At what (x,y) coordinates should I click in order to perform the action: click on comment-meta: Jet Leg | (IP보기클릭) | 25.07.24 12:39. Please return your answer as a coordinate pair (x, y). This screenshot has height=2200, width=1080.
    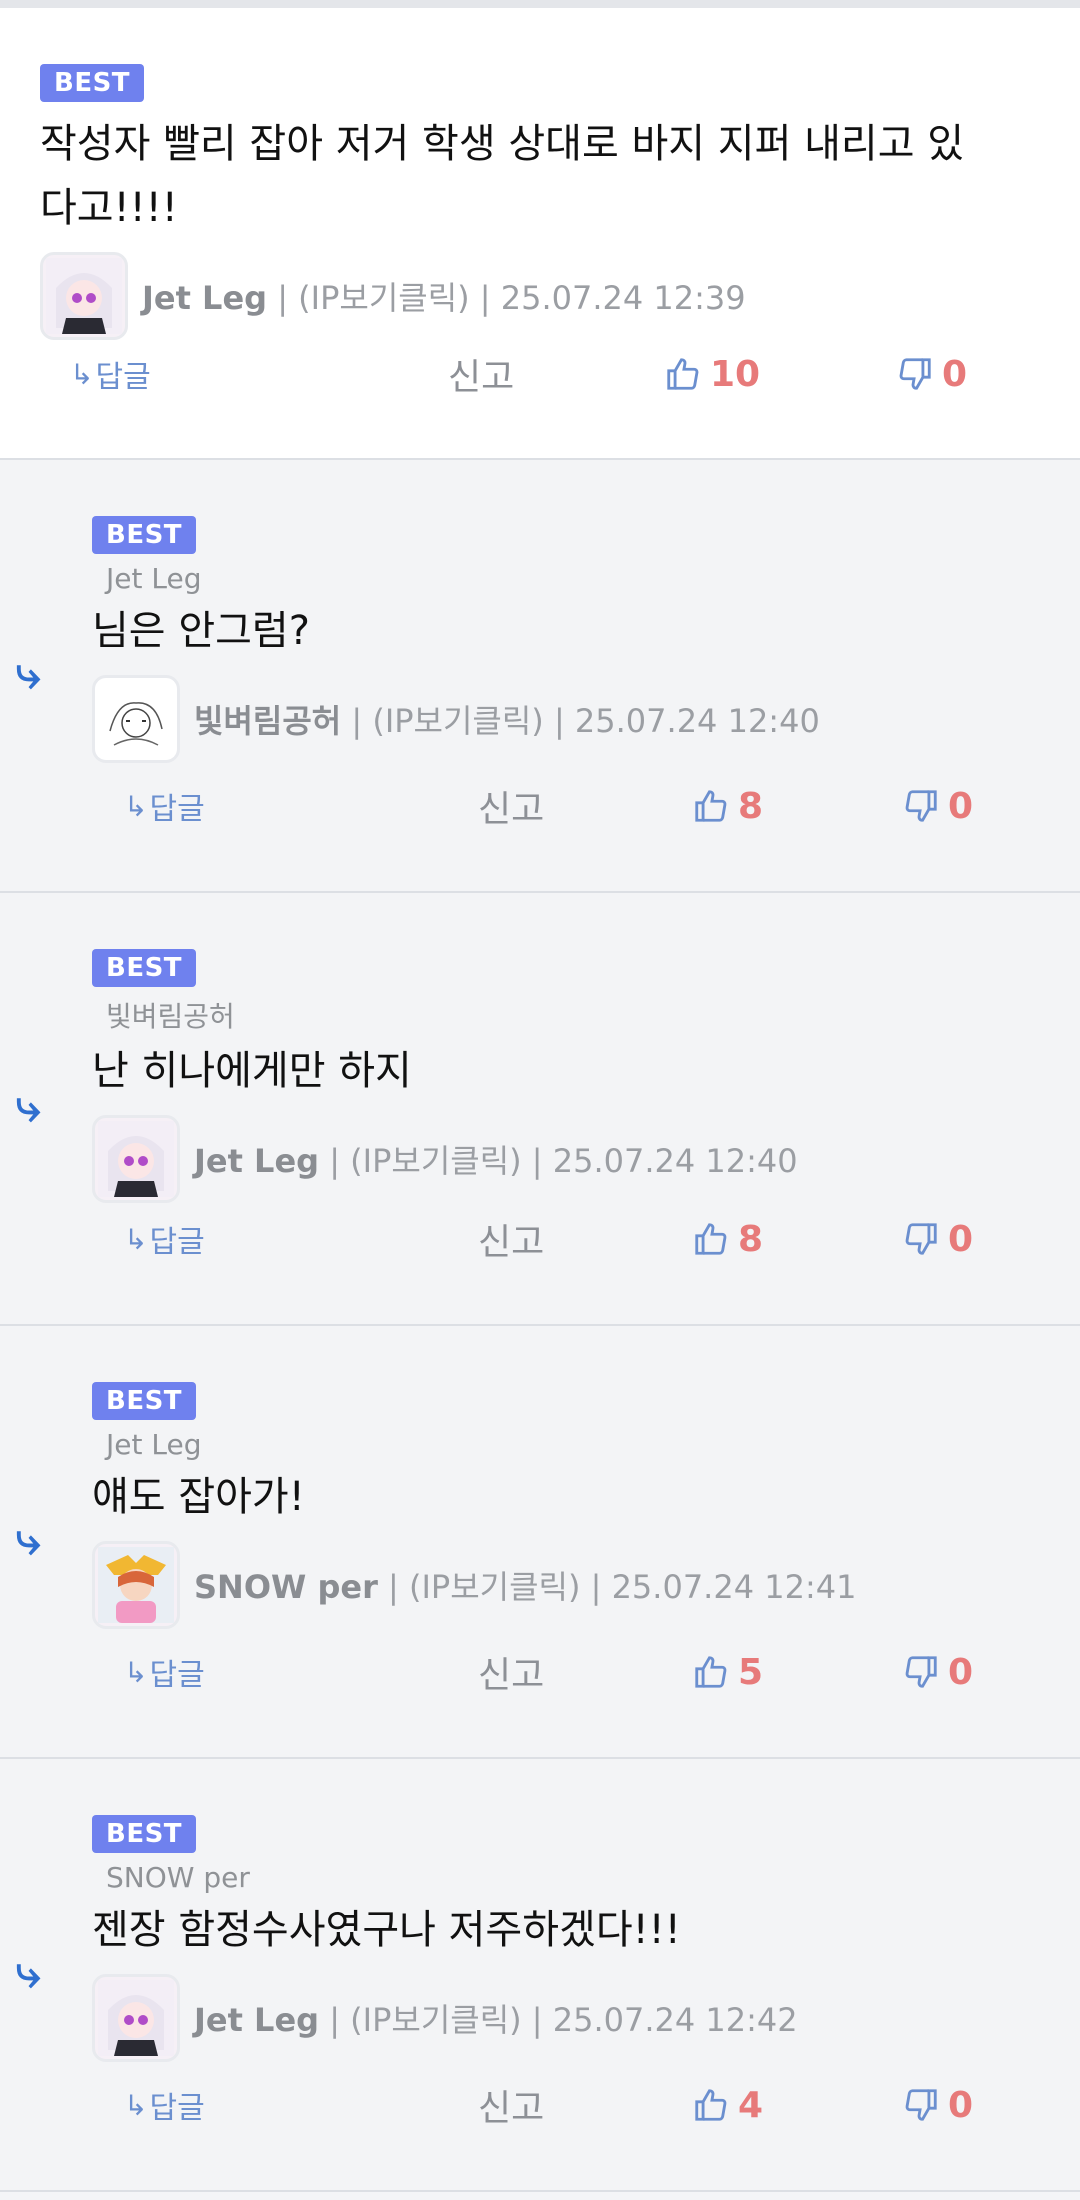
    Looking at the image, I should click on (540, 296).